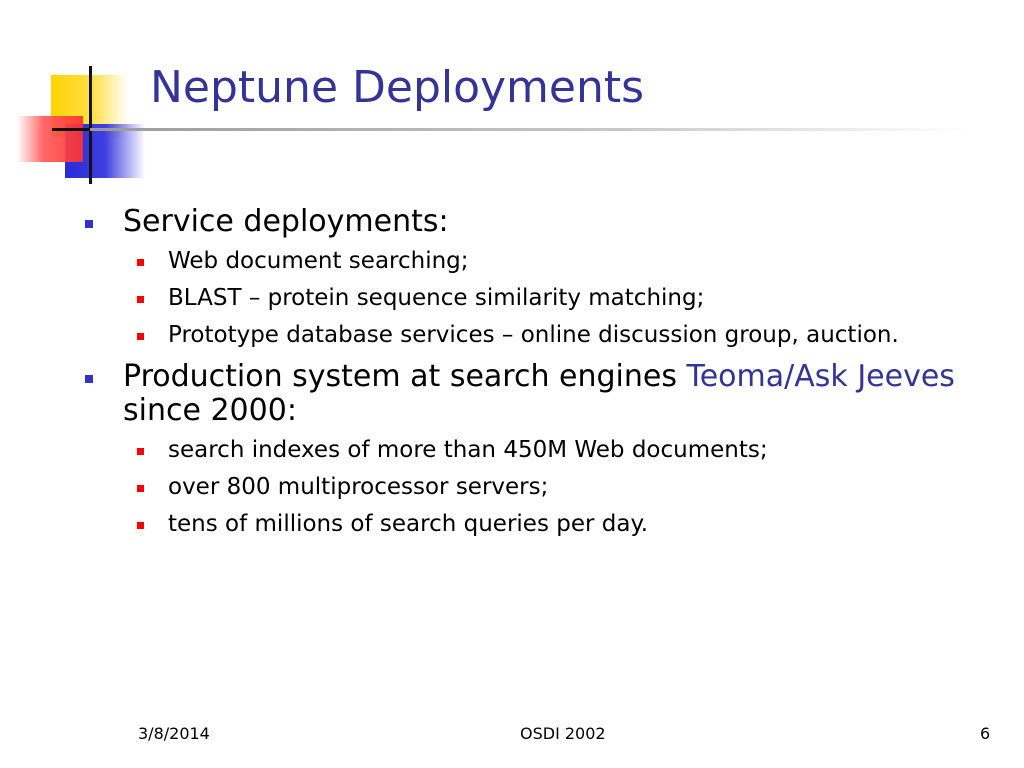 This screenshot has height=768, width=1024. What do you see at coordinates (530, 129) in the screenshot?
I see `title-underline` at bounding box center [530, 129].